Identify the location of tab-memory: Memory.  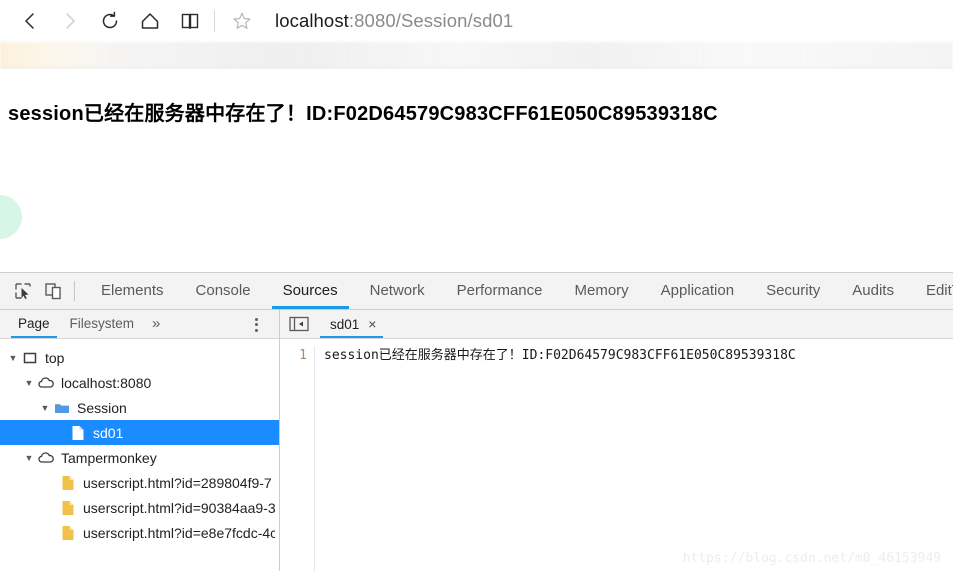
(602, 291).